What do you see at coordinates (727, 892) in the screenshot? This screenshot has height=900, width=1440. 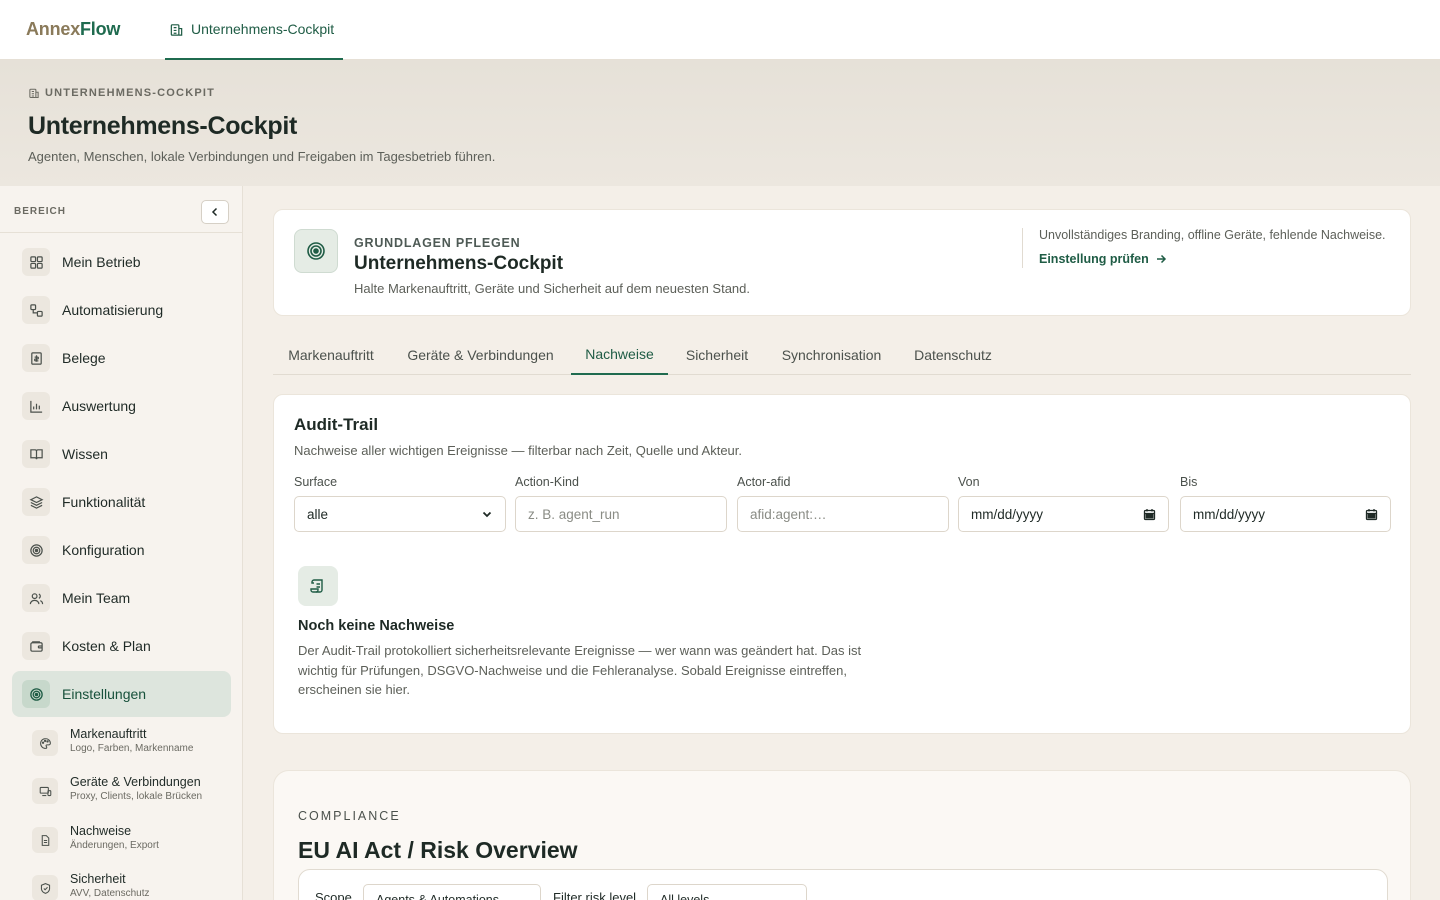 I see `risk-level-select: All levels` at bounding box center [727, 892].